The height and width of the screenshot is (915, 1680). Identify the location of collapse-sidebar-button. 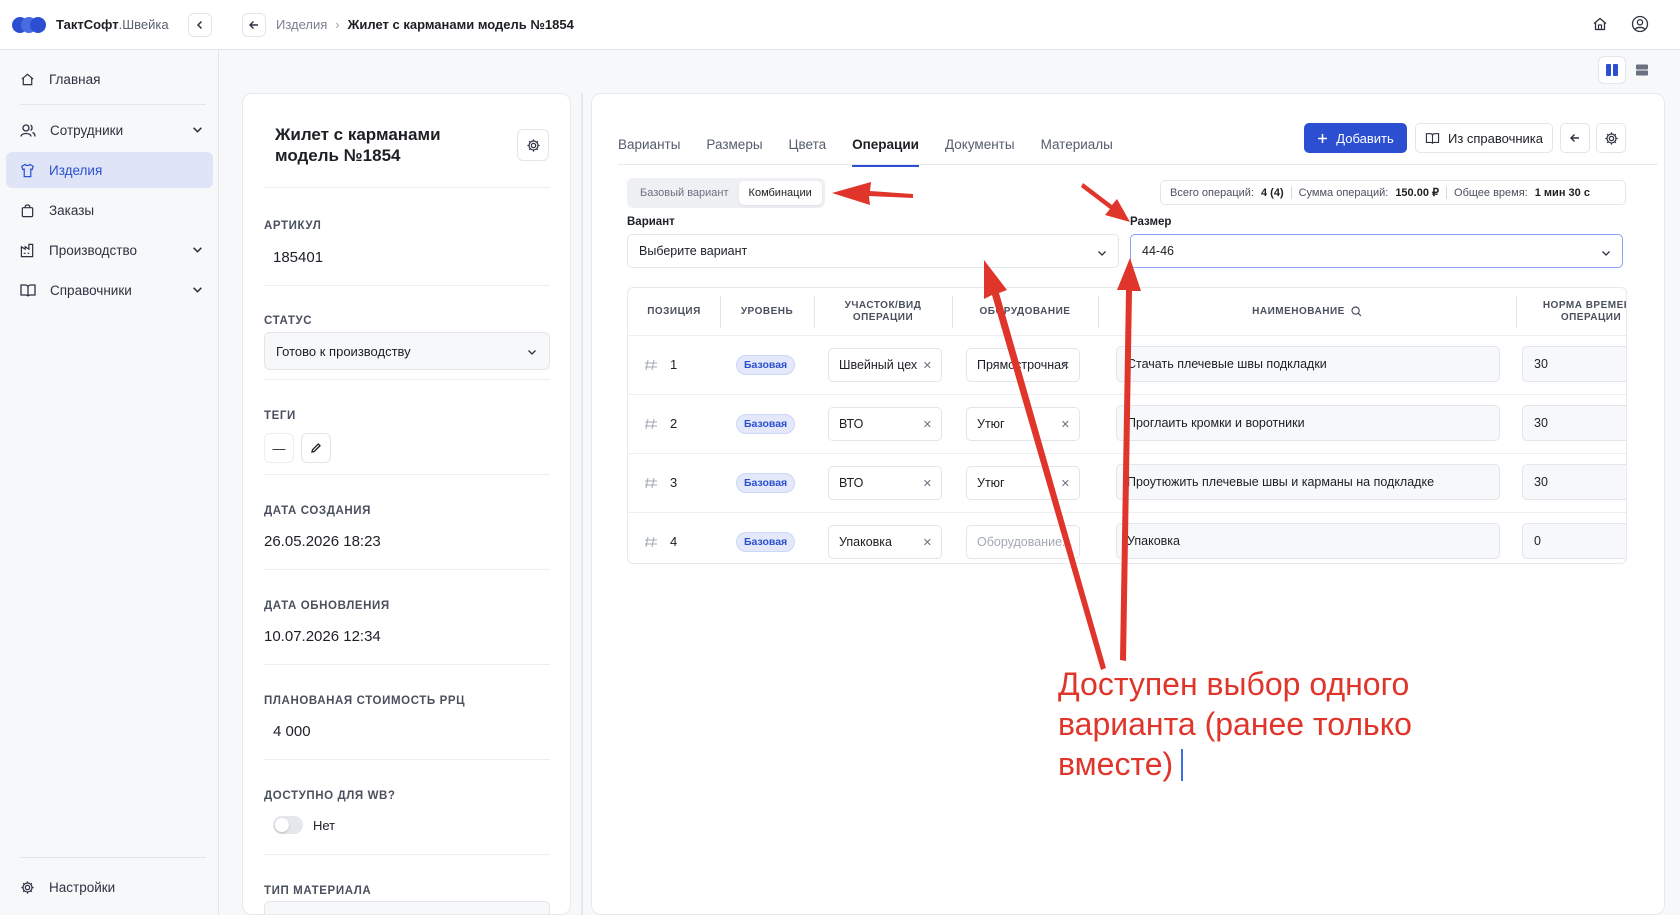
(200, 25).